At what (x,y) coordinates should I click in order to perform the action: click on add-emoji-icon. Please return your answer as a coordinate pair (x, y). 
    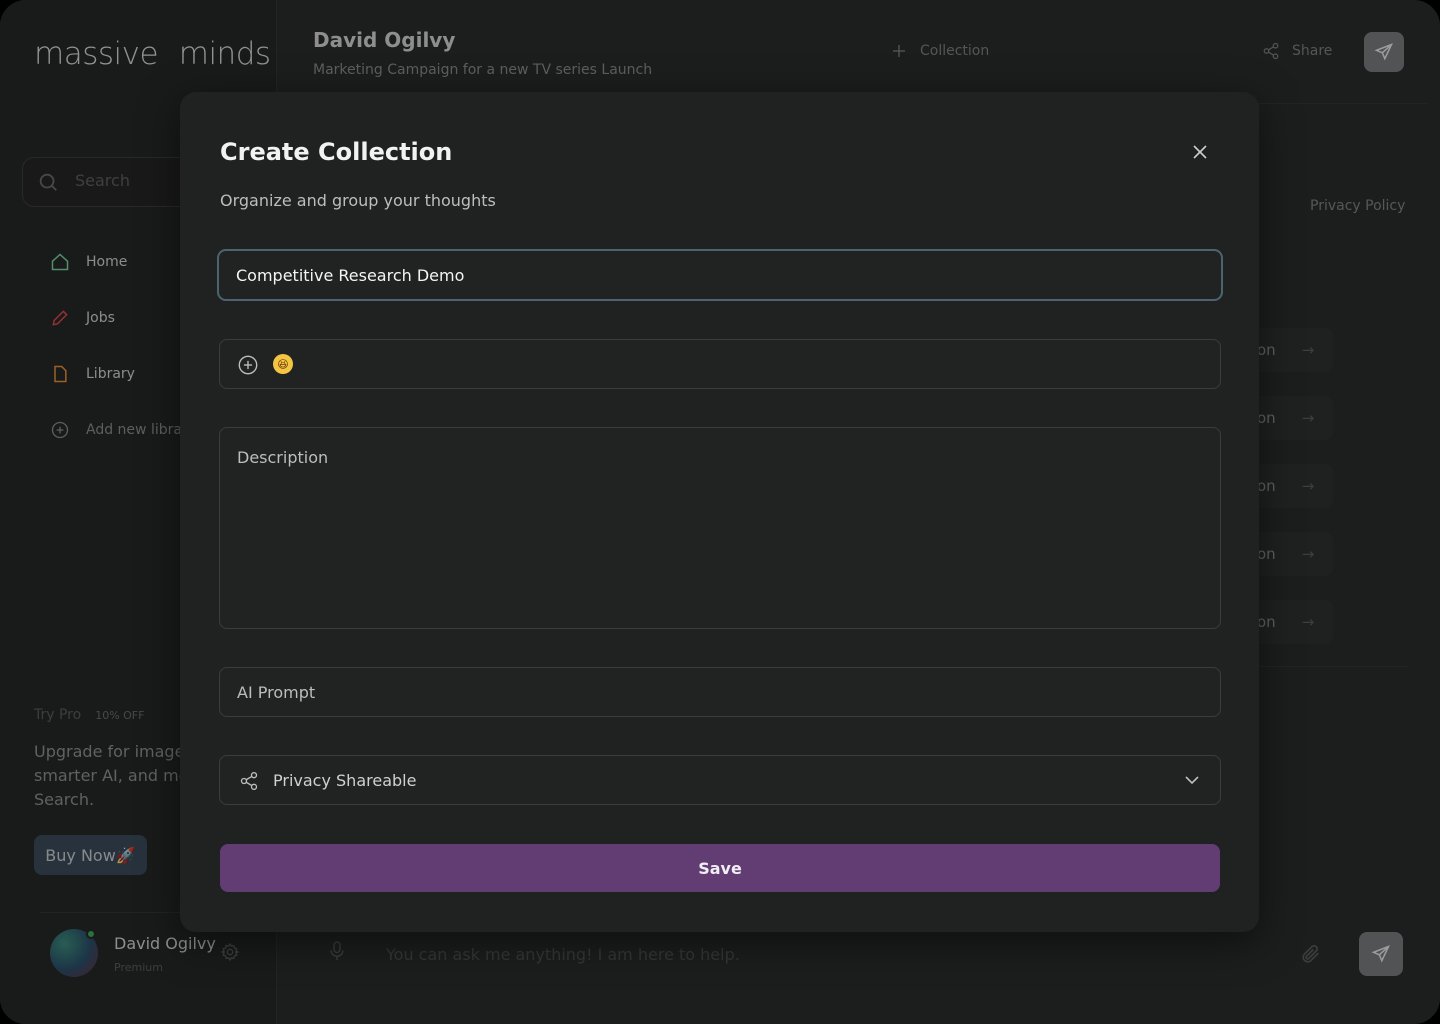
    Looking at the image, I should click on (248, 367).